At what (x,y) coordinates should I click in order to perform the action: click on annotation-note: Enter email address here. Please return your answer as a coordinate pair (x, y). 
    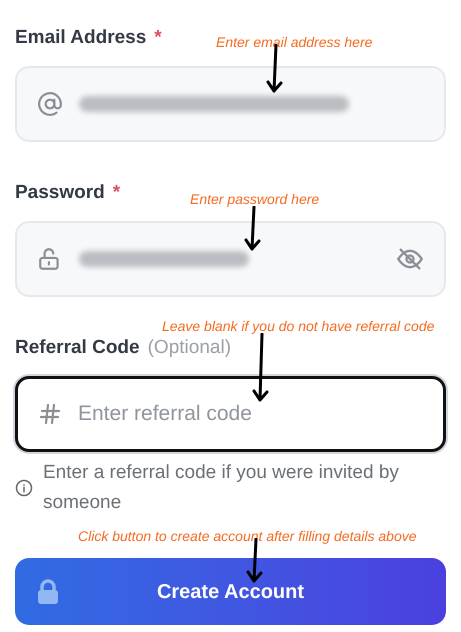
    Looking at the image, I should click on (294, 42).